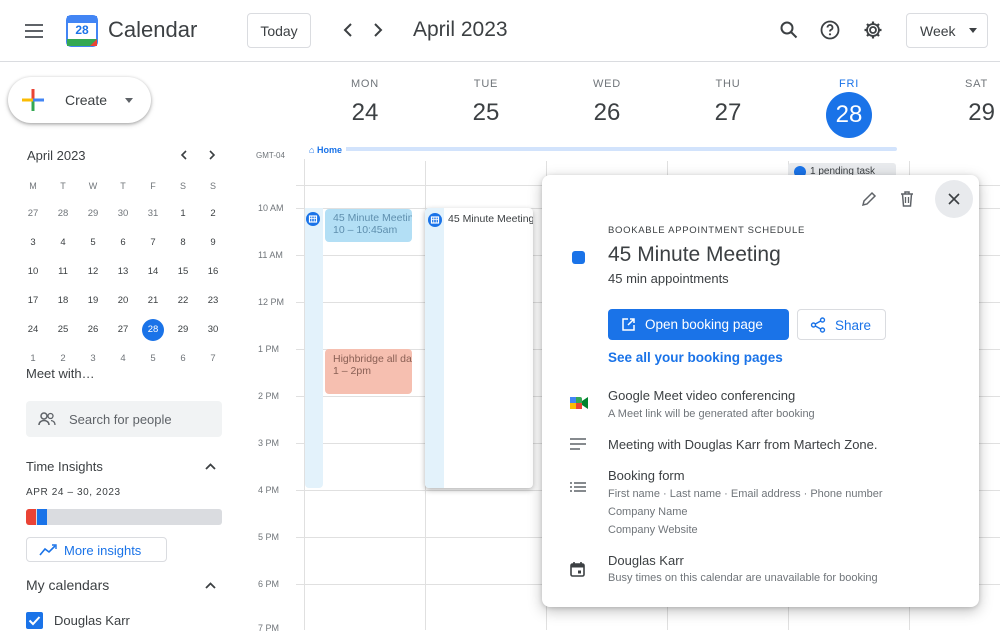 This screenshot has width=1000, height=634. Describe the element at coordinates (607, 103) in the screenshot. I see `day-header-wed: WED 26` at that location.